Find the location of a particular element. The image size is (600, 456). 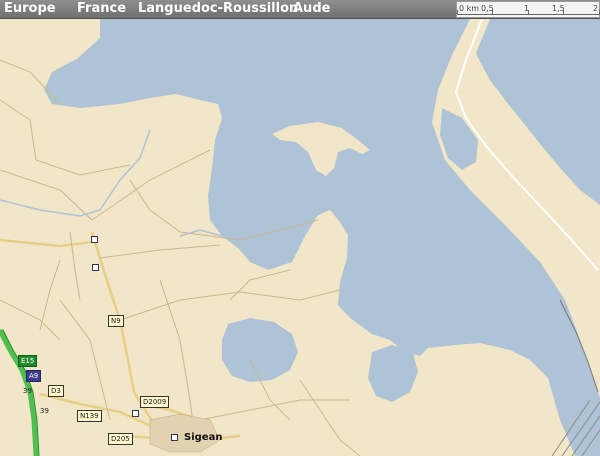

road-label-d2009: D2009 is located at coordinates (155, 402).